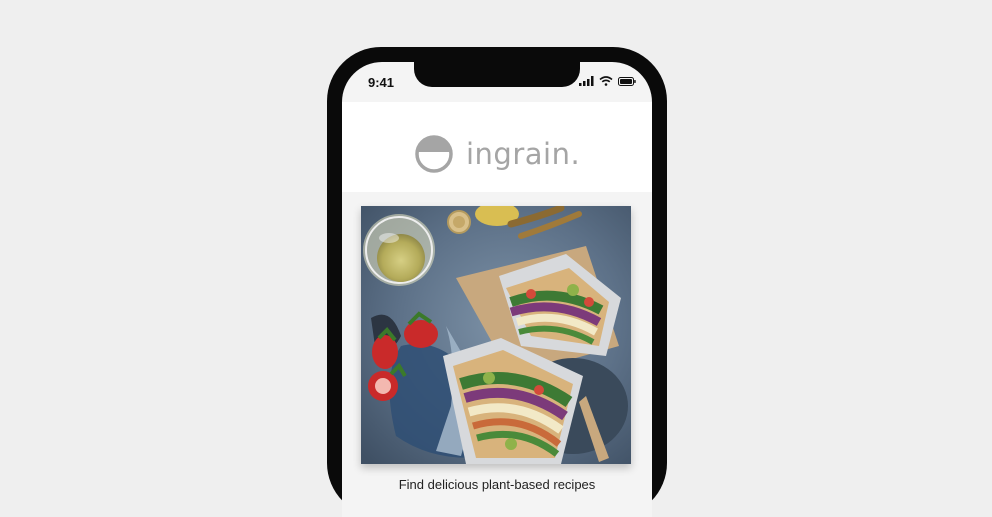  Describe the element at coordinates (434, 154) in the screenshot. I see `logo-mark-icon` at that location.